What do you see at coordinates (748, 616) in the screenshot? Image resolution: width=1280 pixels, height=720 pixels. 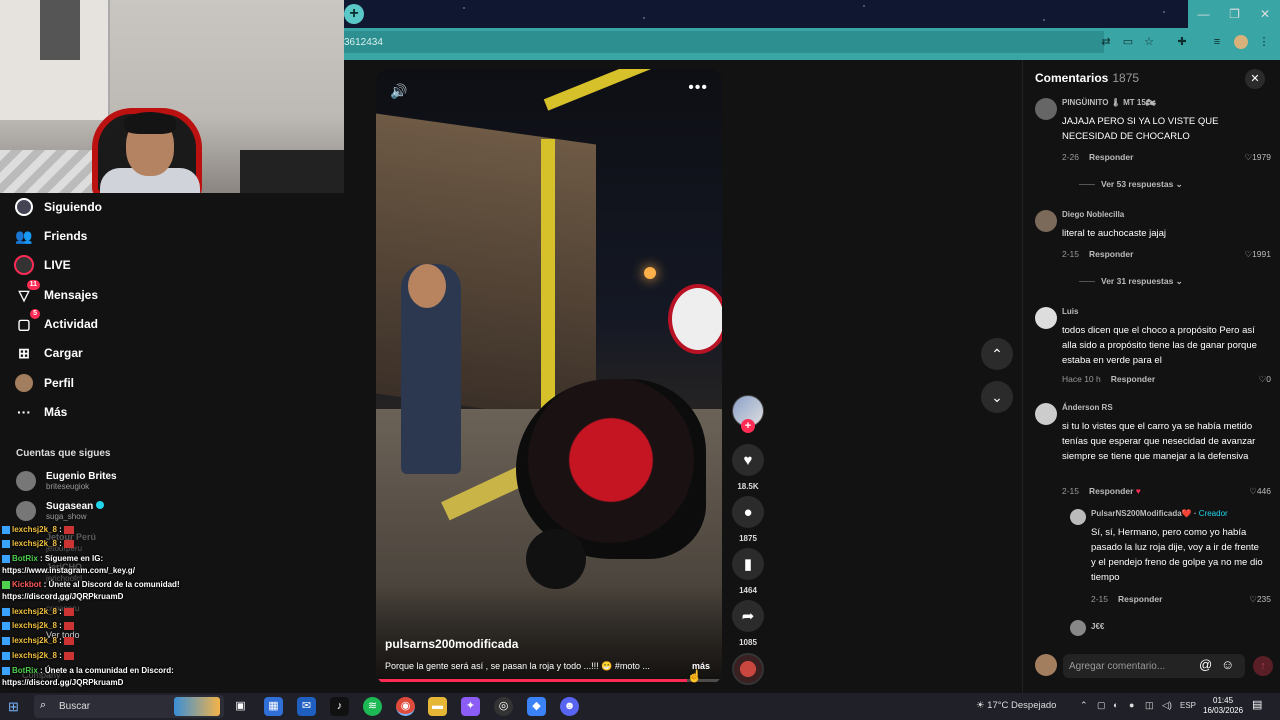 I see `share-button: ➦` at bounding box center [748, 616].